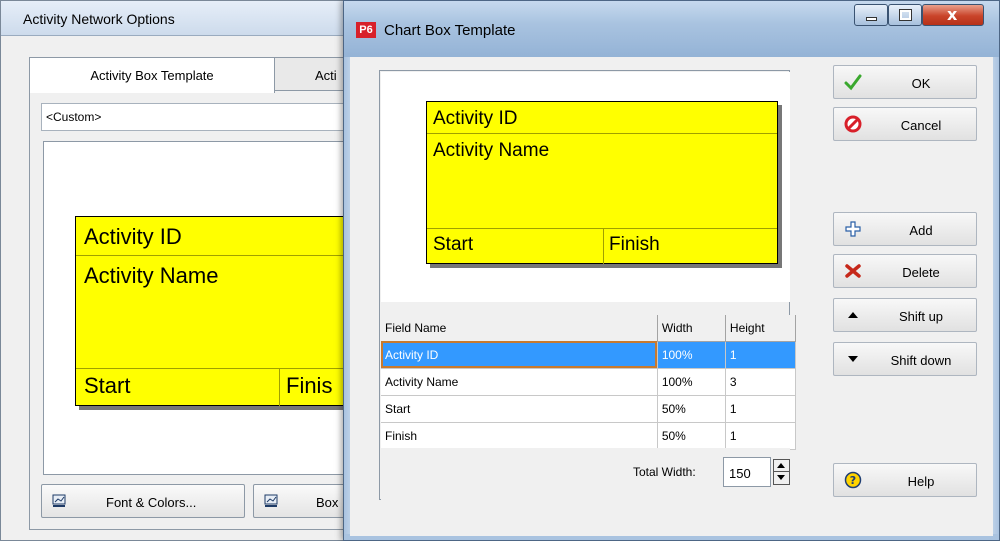  I want to click on delete-button: Delete, so click(905, 271).